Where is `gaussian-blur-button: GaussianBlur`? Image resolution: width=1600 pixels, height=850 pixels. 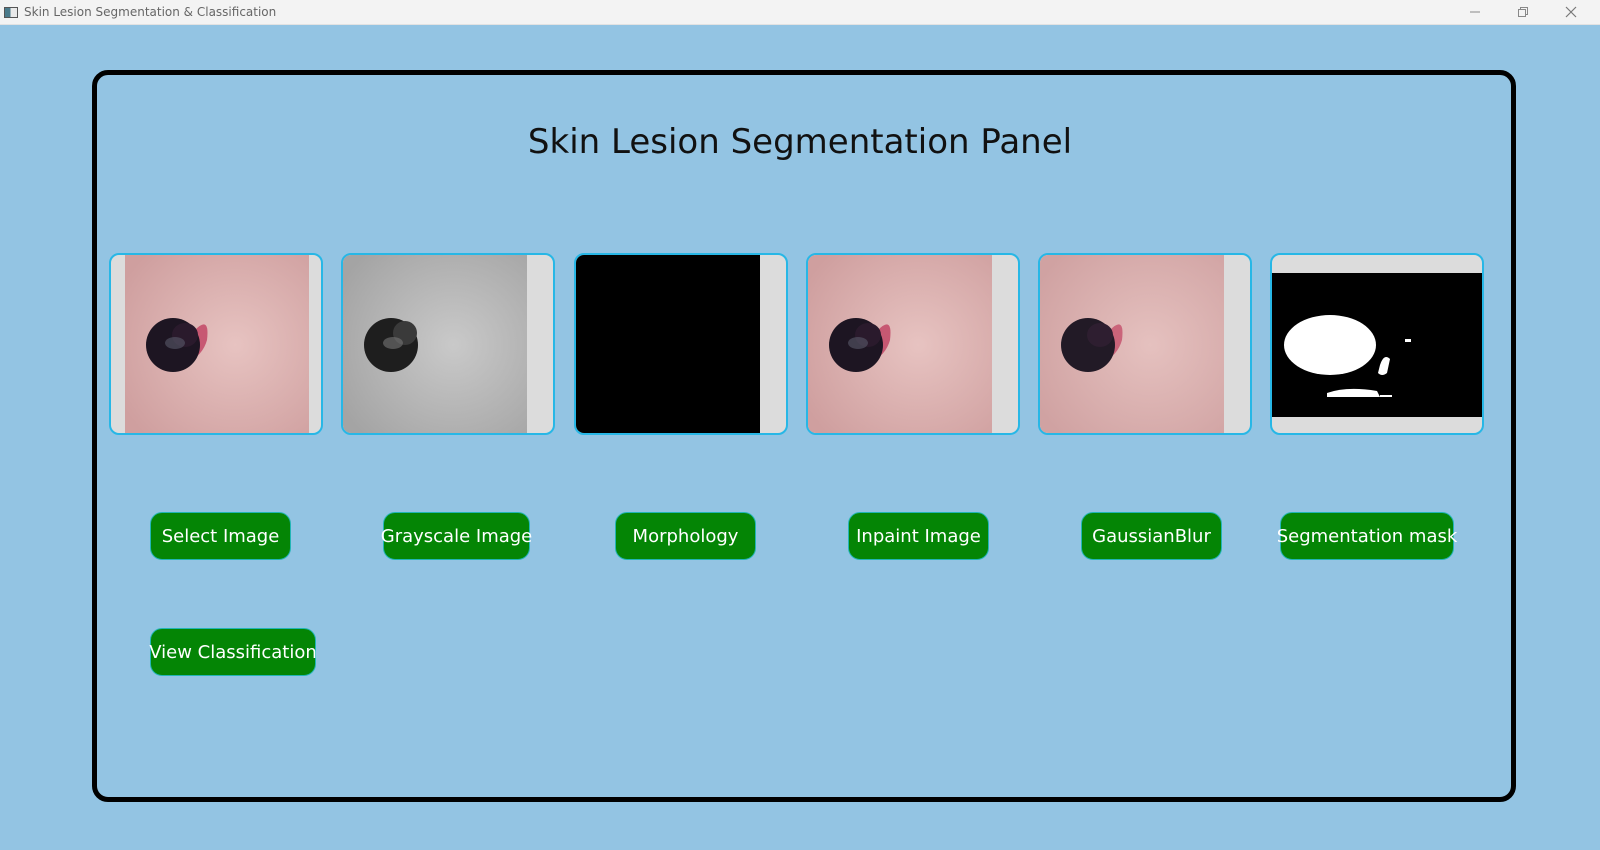 gaussian-blur-button: GaussianBlur is located at coordinates (1151, 536).